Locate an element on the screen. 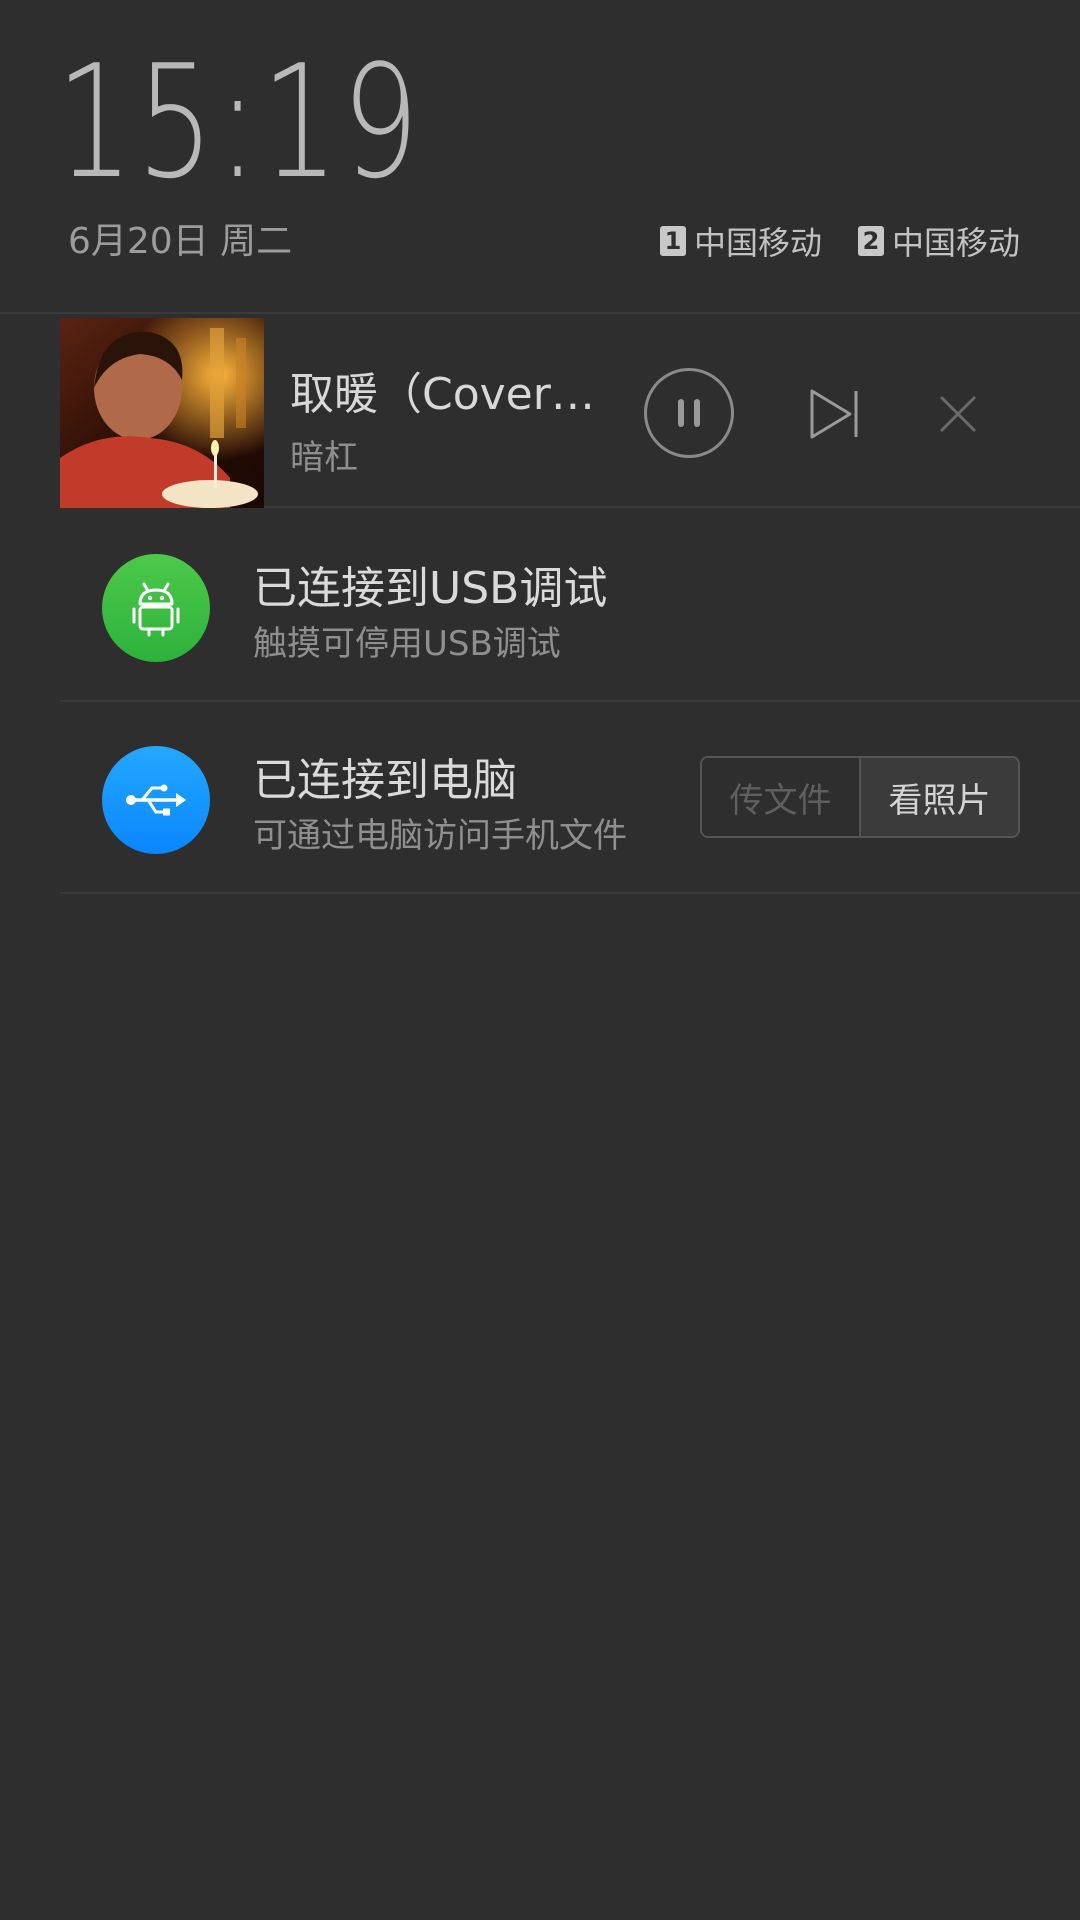 This screenshot has height=1920, width=1080. close-icon is located at coordinates (958, 414).